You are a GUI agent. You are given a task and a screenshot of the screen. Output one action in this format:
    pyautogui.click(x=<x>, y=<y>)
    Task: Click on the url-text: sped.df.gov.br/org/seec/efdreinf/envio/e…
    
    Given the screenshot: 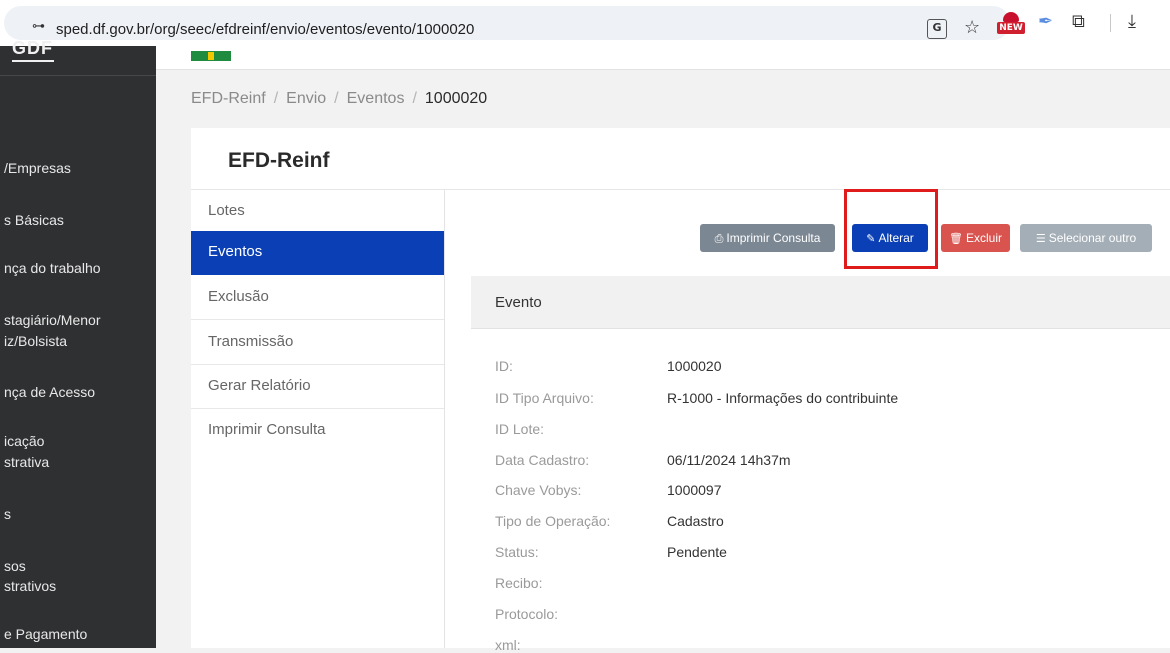 What is the action you would take?
    pyautogui.click(x=265, y=29)
    